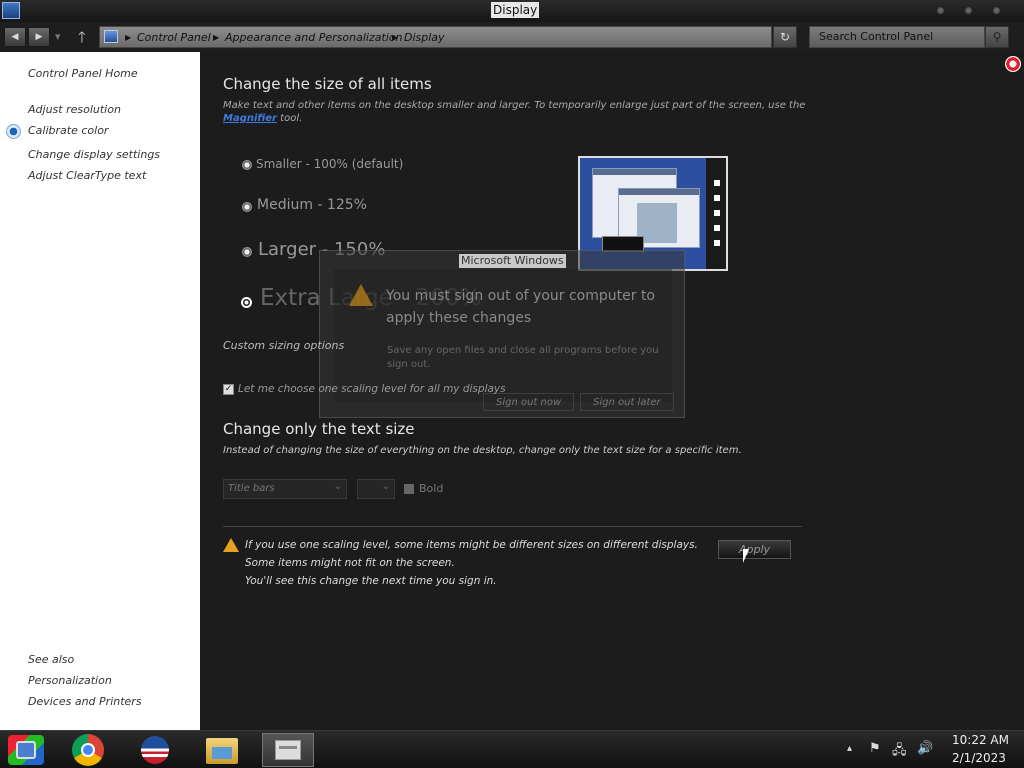 This screenshot has width=1024, height=768. What do you see at coordinates (1013, 64) in the screenshot?
I see `help-icon` at bounding box center [1013, 64].